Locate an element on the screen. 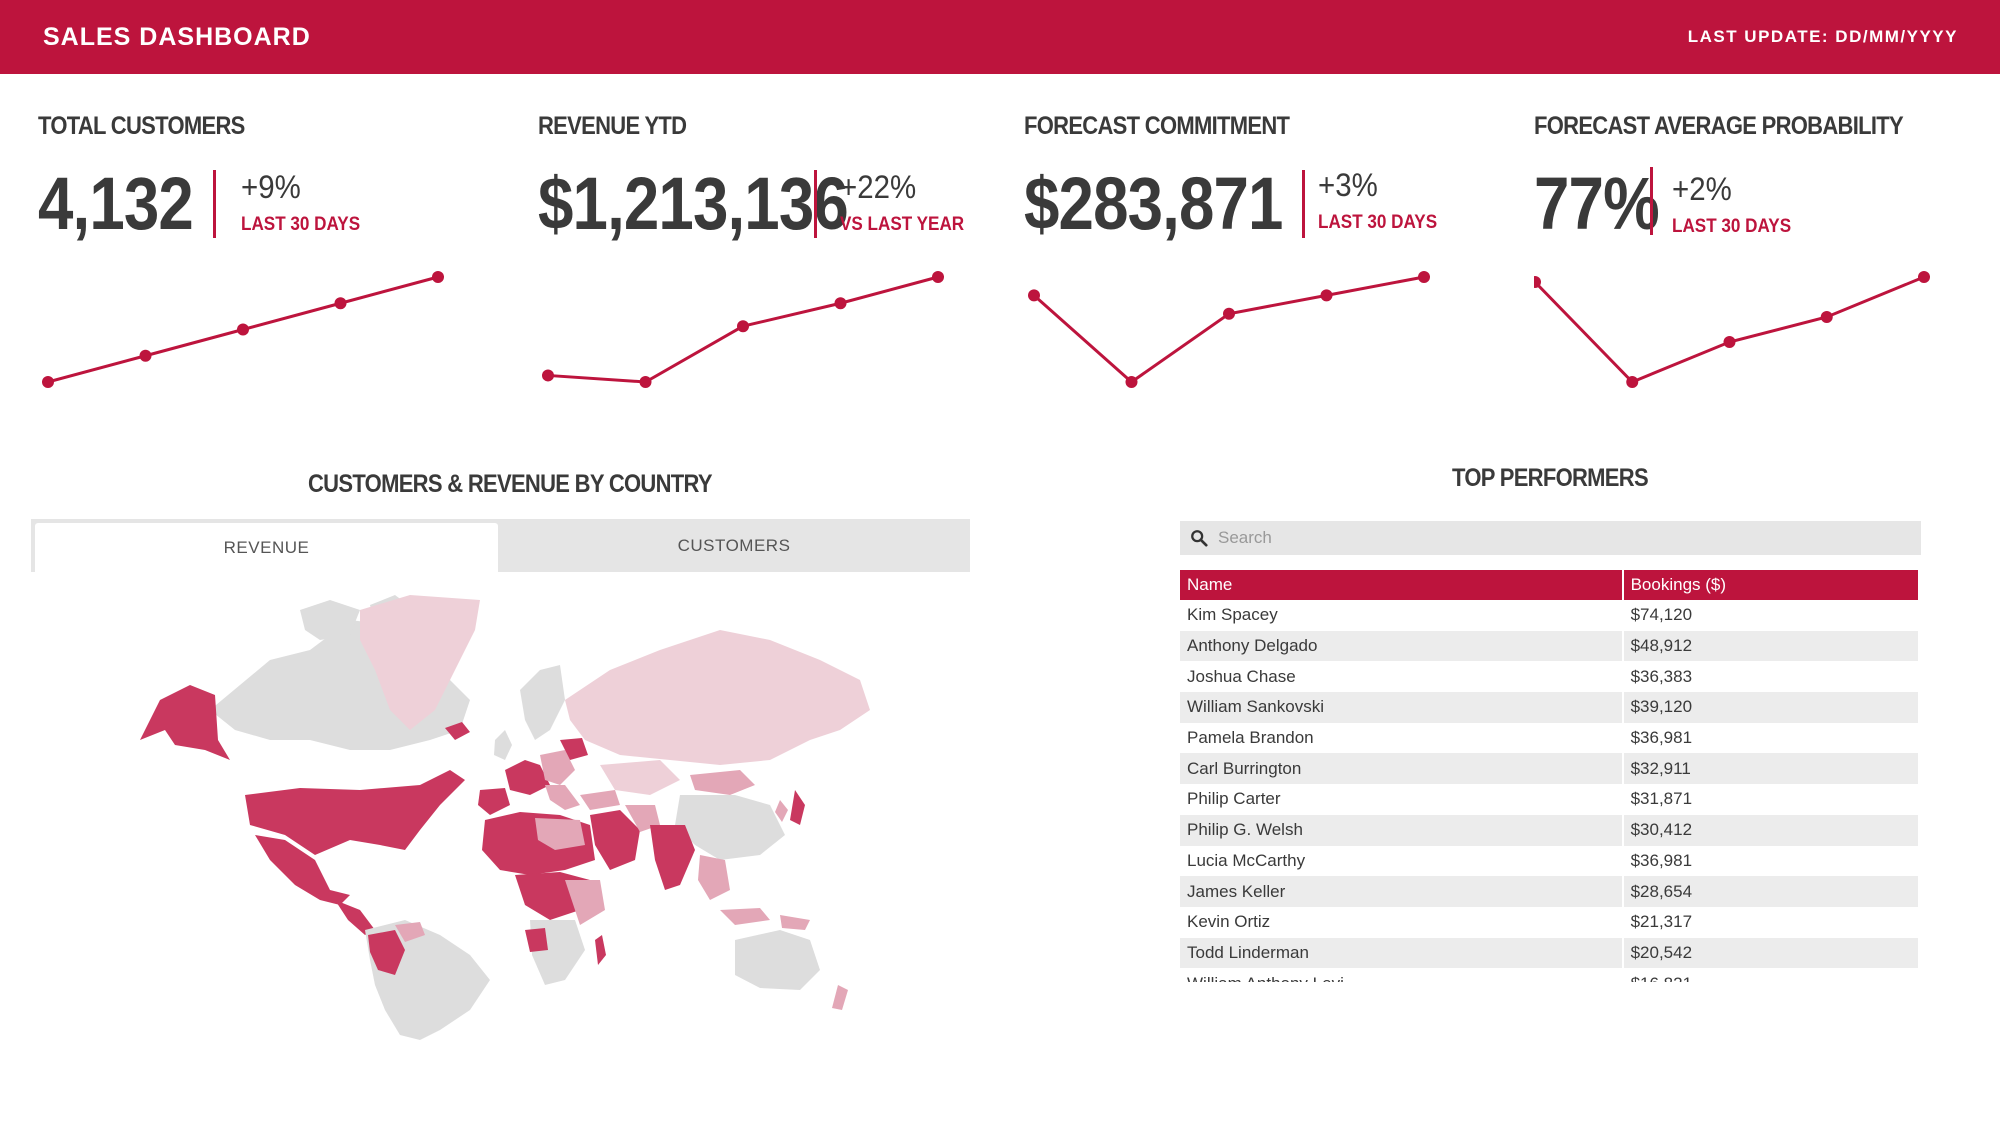 Image resolution: width=2000 pixels, height=1125 pixels. table-row: Todd Linderman $20,542 is located at coordinates (1549, 953).